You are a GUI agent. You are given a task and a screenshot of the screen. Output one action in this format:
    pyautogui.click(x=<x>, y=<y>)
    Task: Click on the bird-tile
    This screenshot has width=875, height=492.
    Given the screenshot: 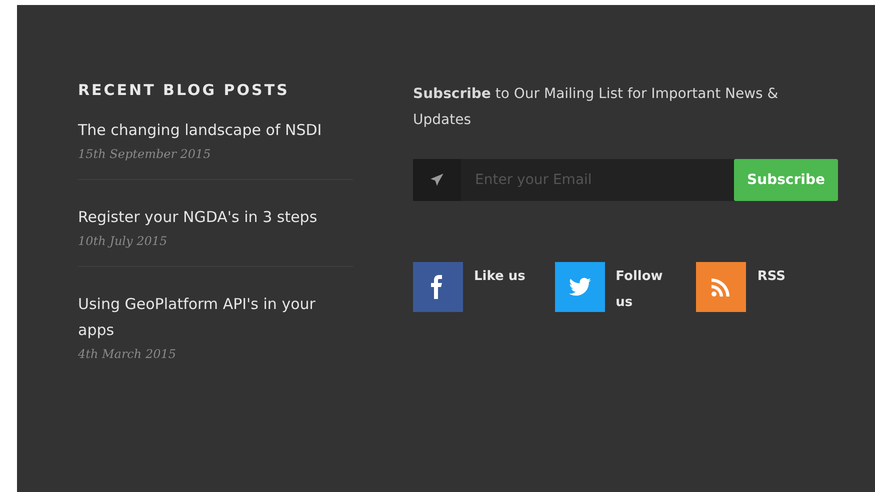 What is the action you would take?
    pyautogui.click(x=579, y=287)
    